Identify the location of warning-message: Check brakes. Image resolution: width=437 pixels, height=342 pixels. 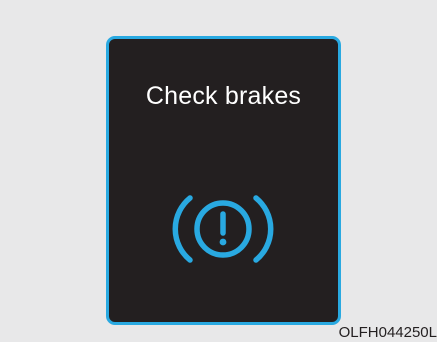
(223, 96).